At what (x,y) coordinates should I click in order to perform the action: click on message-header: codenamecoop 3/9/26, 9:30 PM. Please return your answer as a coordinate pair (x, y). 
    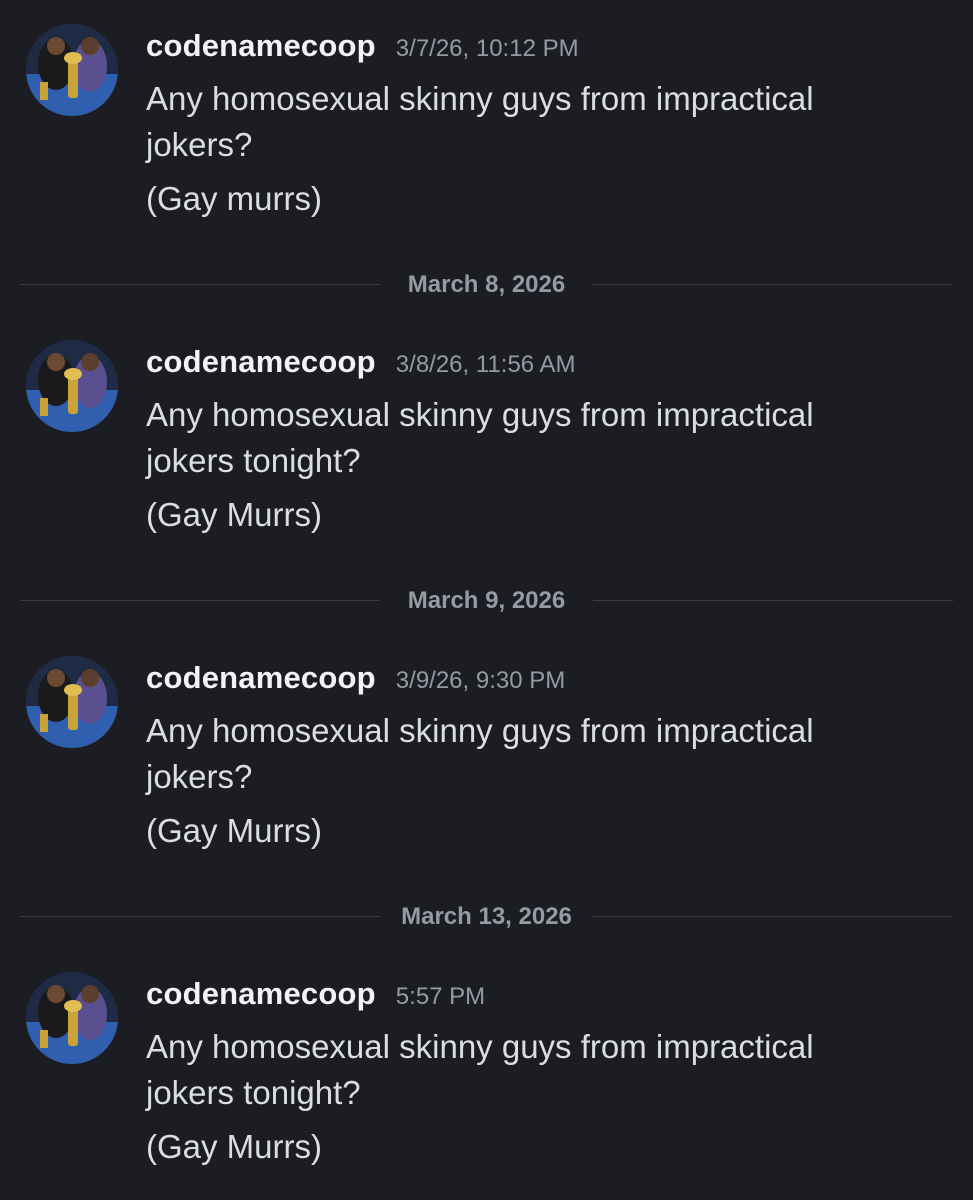
    Looking at the image, I should click on (355, 680).